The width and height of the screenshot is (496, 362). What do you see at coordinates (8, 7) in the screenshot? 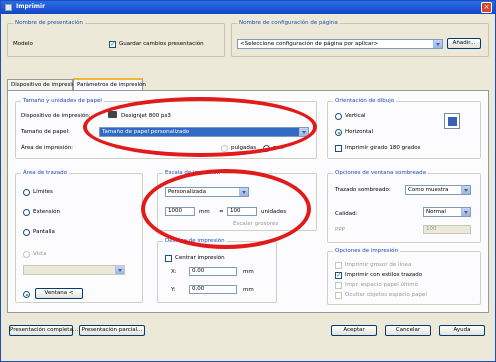
I see `app-icon` at bounding box center [8, 7].